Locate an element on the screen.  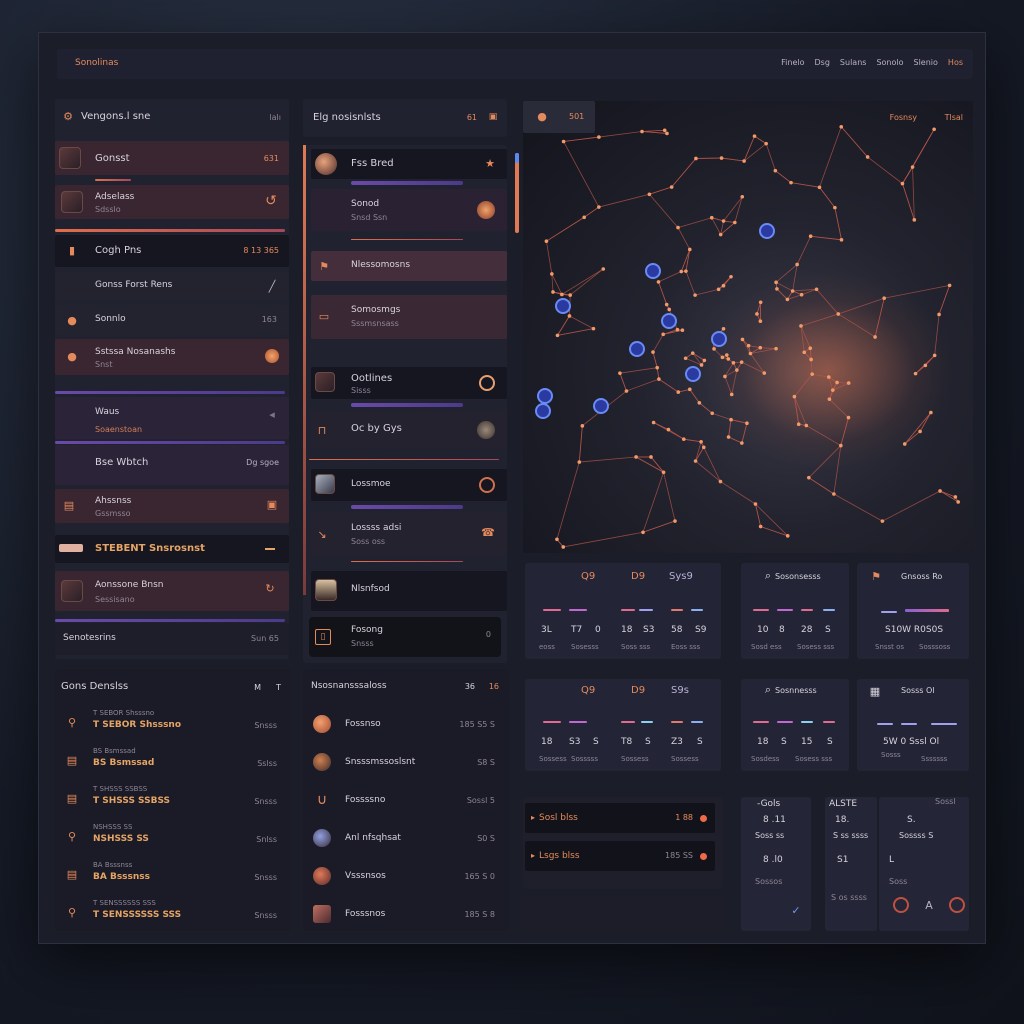
refresh-icon: ↻ is located at coordinates (270, 588).